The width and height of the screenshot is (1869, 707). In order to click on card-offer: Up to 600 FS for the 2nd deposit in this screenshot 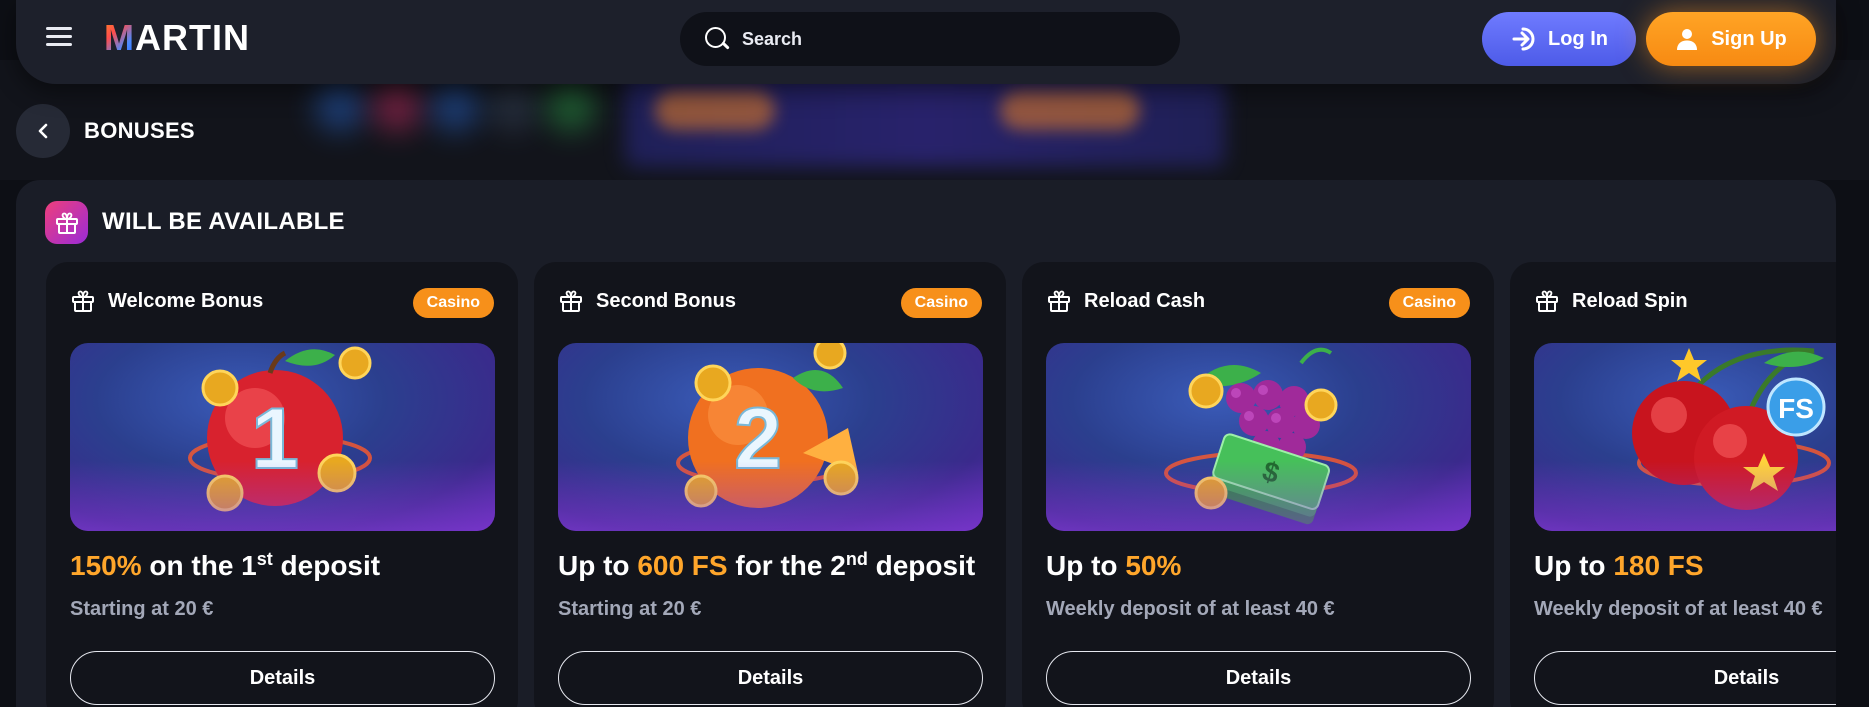, I will do `click(766, 566)`.